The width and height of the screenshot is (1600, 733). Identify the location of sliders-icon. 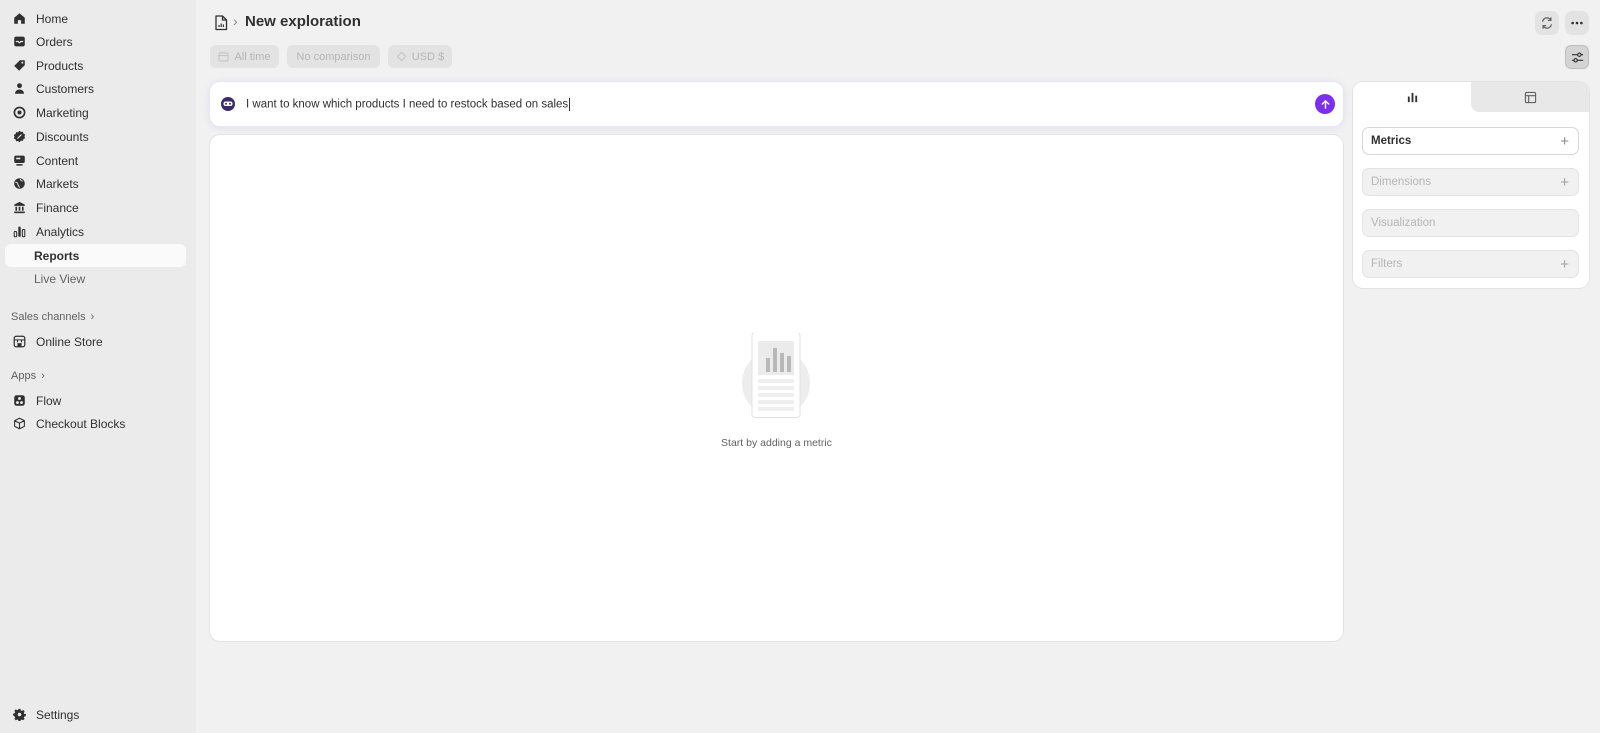
(1577, 57).